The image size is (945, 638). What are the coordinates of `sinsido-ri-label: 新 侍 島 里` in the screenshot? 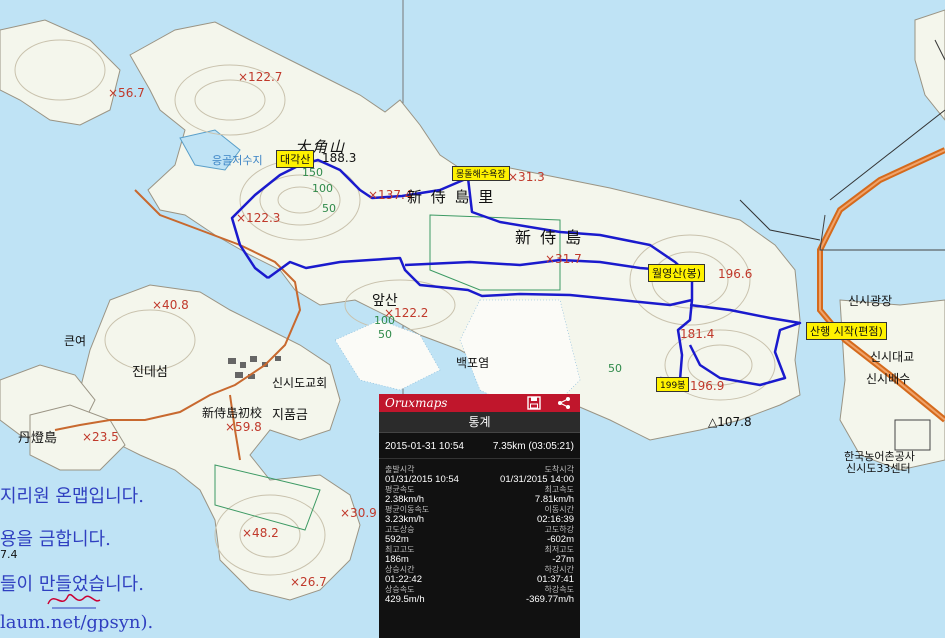 It's located at (451, 197).